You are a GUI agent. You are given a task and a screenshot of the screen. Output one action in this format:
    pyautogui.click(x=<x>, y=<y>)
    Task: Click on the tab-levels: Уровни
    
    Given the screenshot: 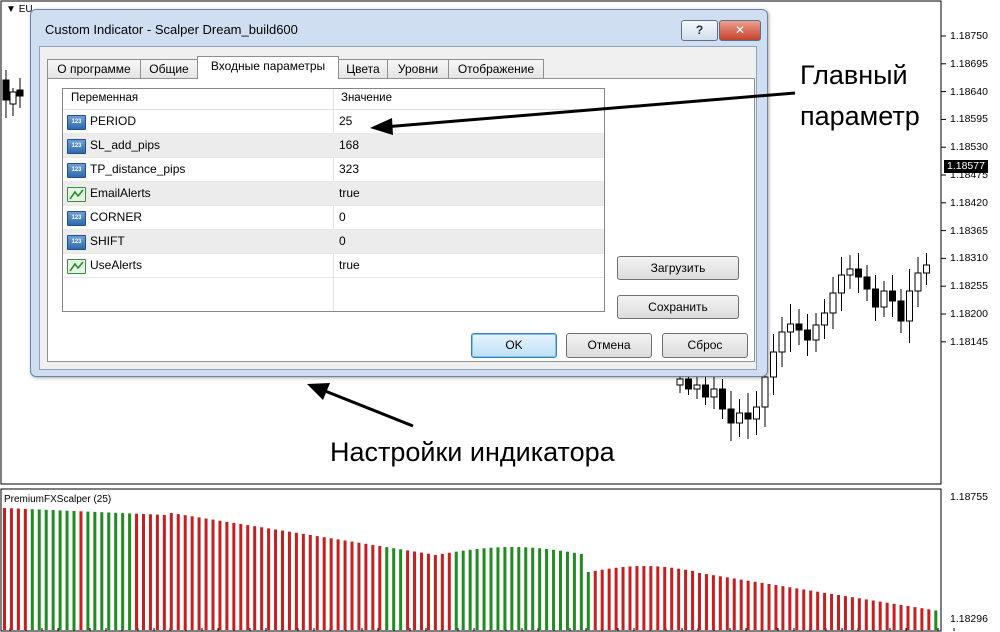 What is the action you would take?
    pyautogui.click(x=418, y=68)
    